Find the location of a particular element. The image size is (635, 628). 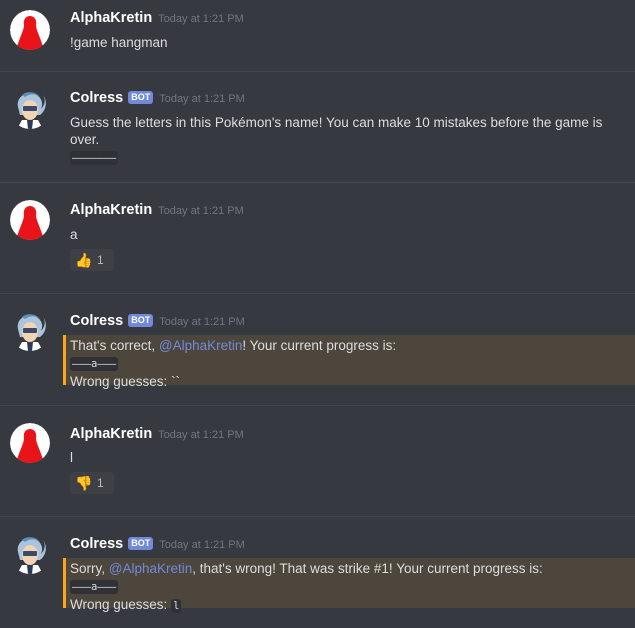

message-text: !game hangman is located at coordinates (119, 42).